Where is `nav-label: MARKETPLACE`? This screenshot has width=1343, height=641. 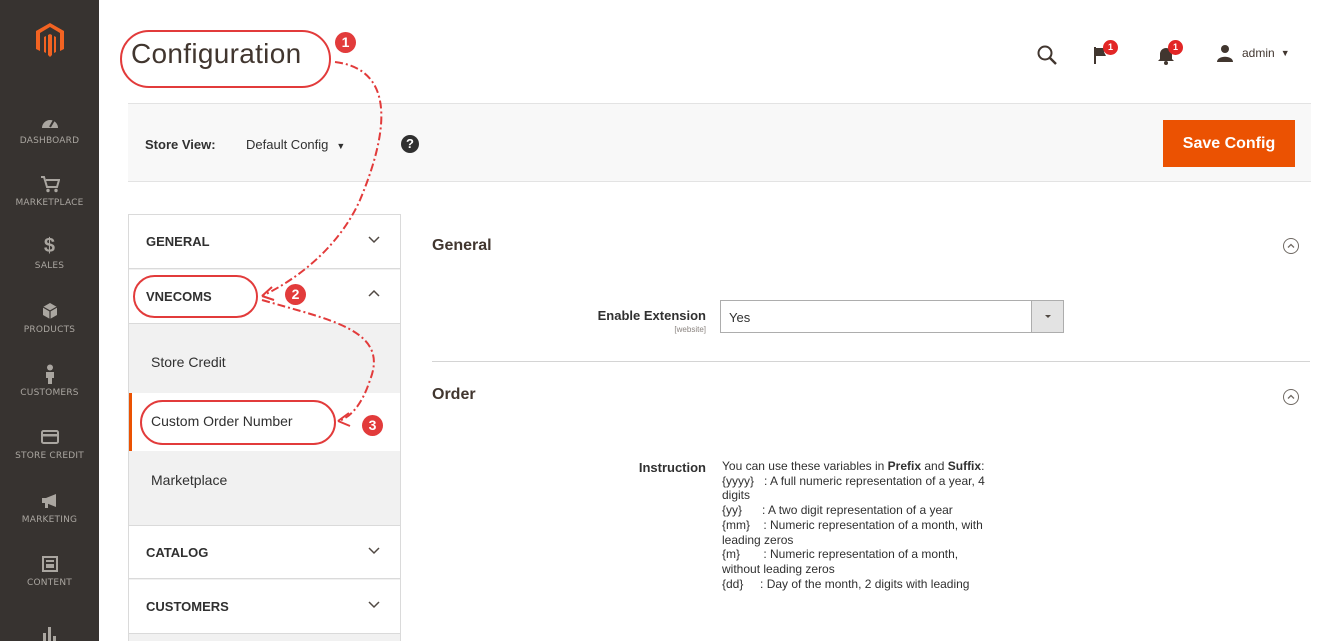 nav-label: MARKETPLACE is located at coordinates (49, 202).